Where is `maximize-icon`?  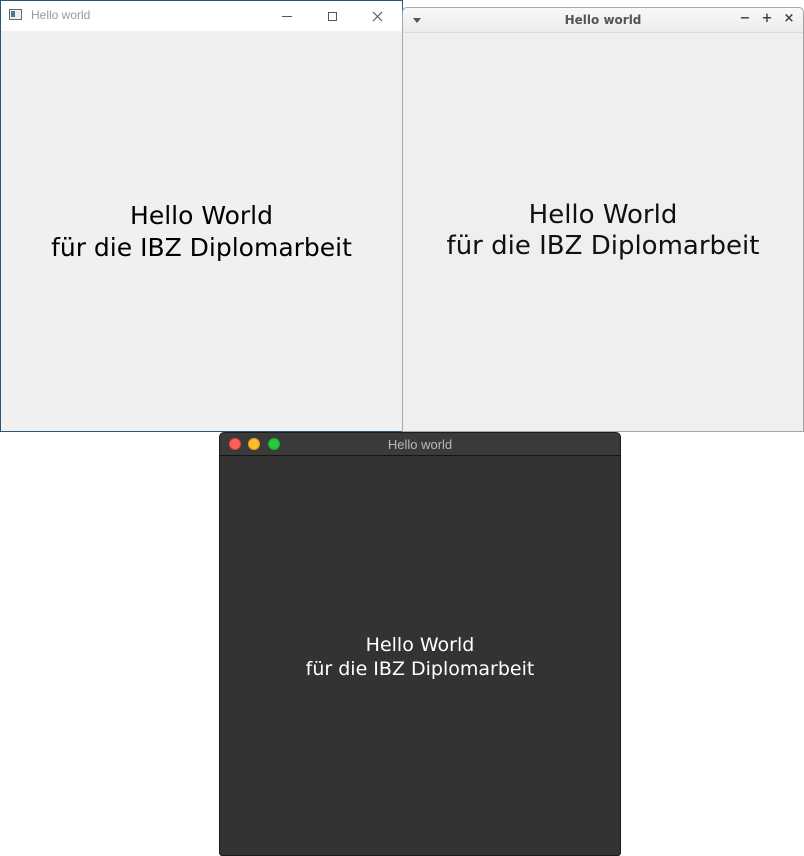 maximize-icon is located at coordinates (332, 16).